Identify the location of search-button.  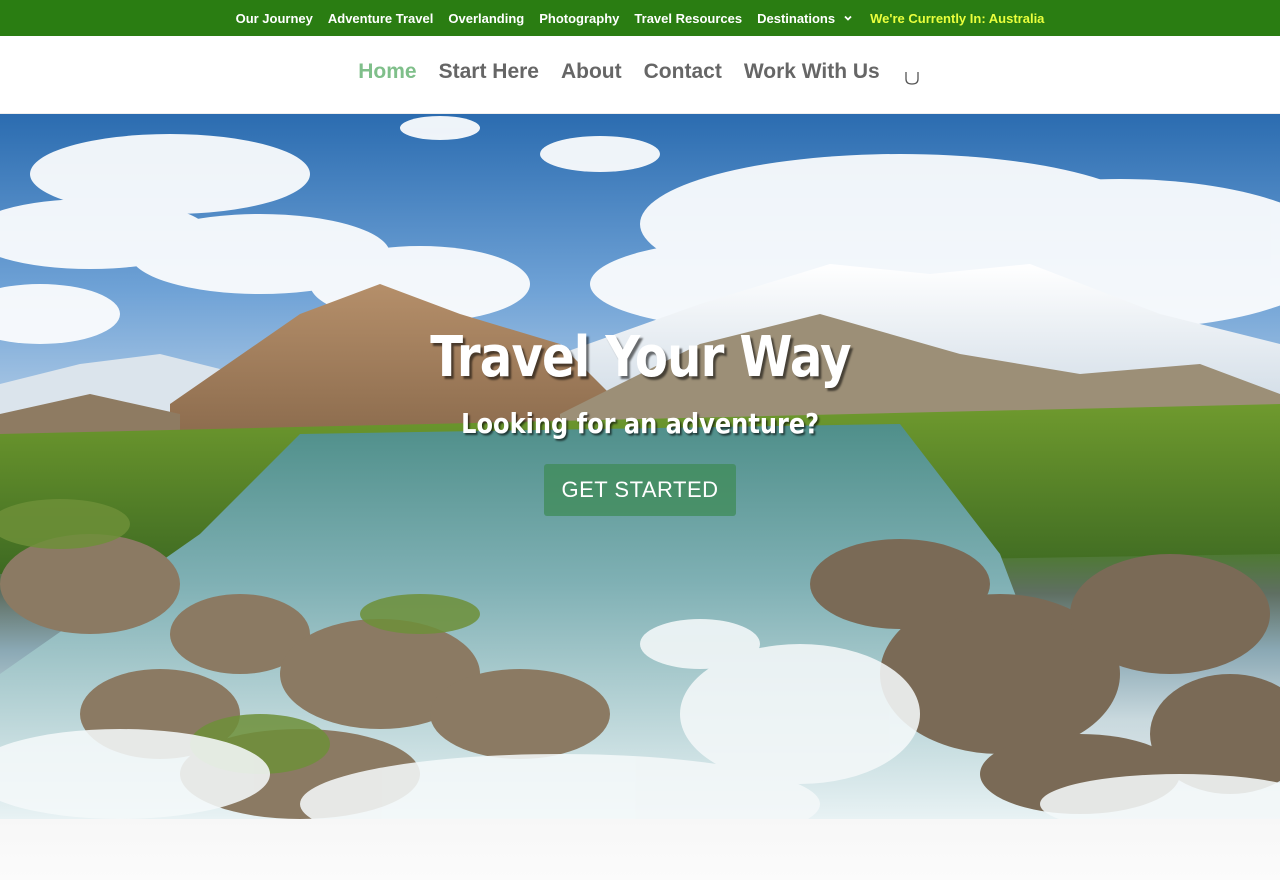
(912, 78).